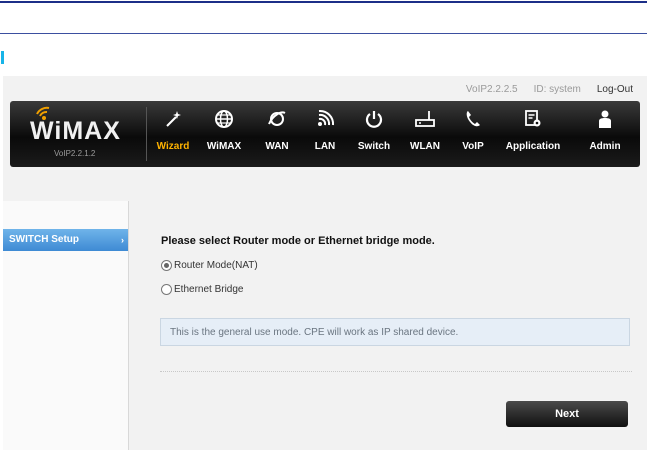  What do you see at coordinates (173, 134) in the screenshot?
I see `nav-item-wizard: Wizard` at bounding box center [173, 134].